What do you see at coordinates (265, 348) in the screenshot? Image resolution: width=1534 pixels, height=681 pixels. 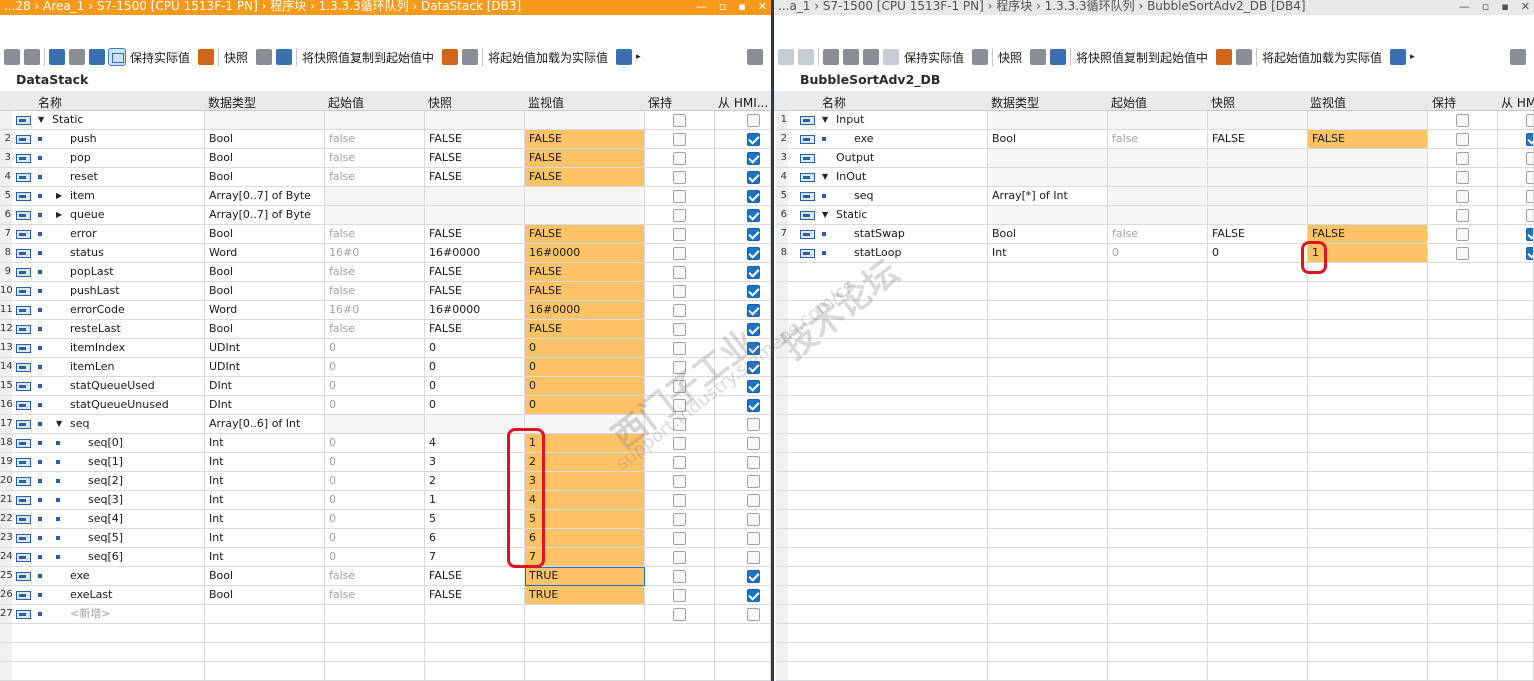 I see `cell-type: UDInt` at bounding box center [265, 348].